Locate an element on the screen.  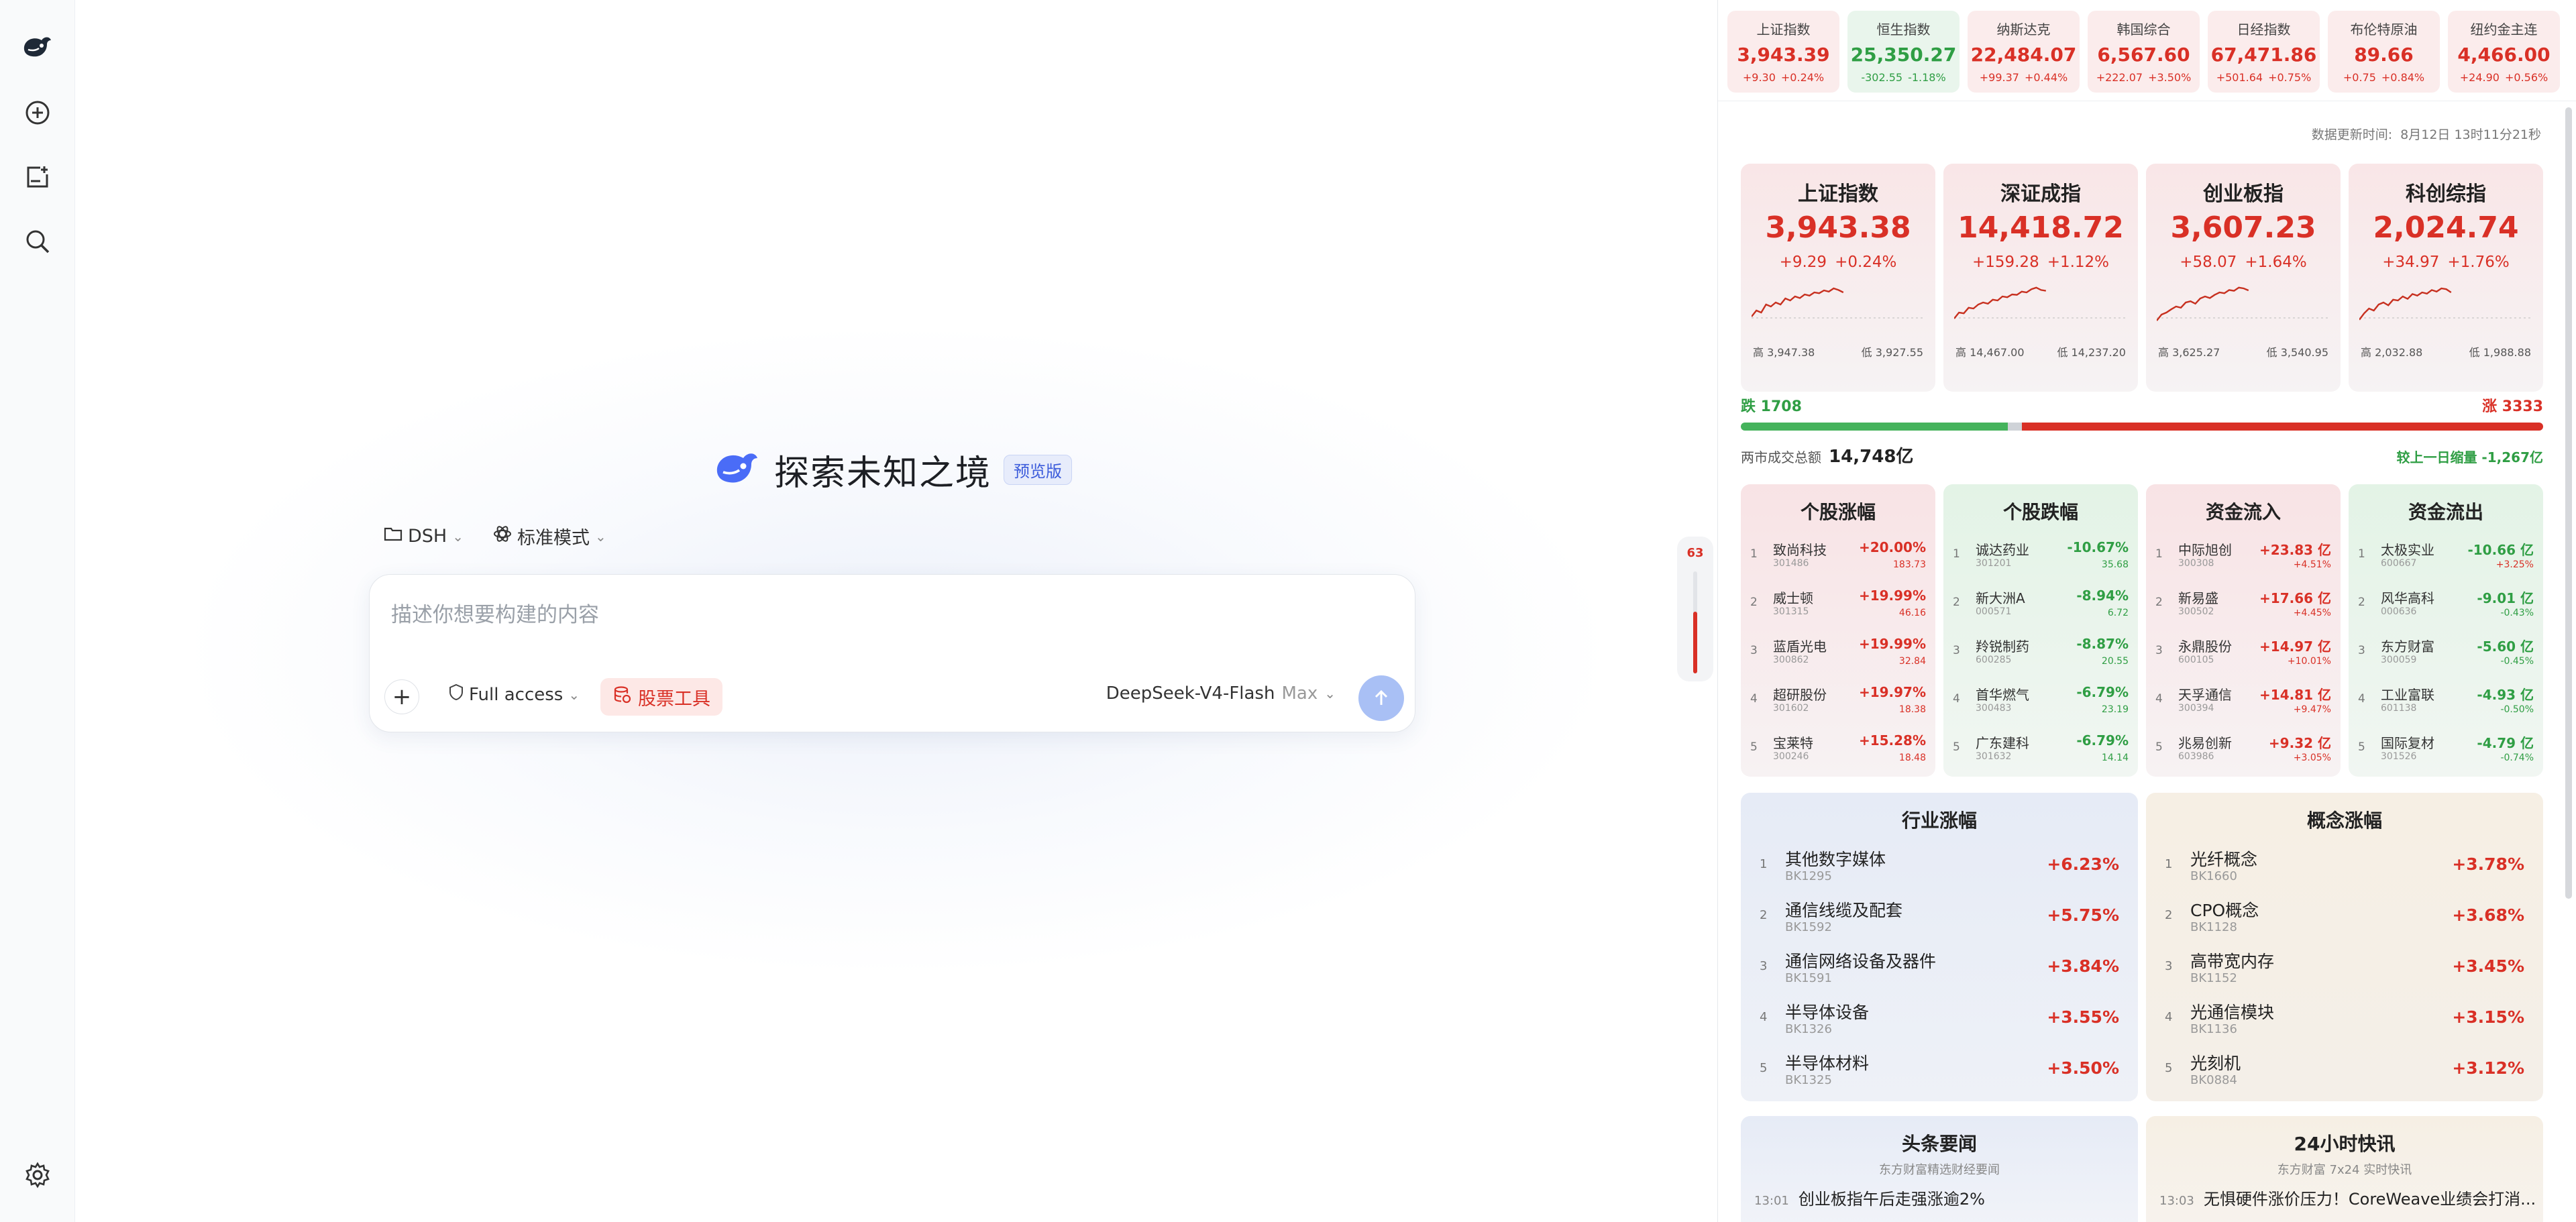
list-item: 4 首华燃气 300483 -6.79% 23.19 is located at coordinates (2040, 701).